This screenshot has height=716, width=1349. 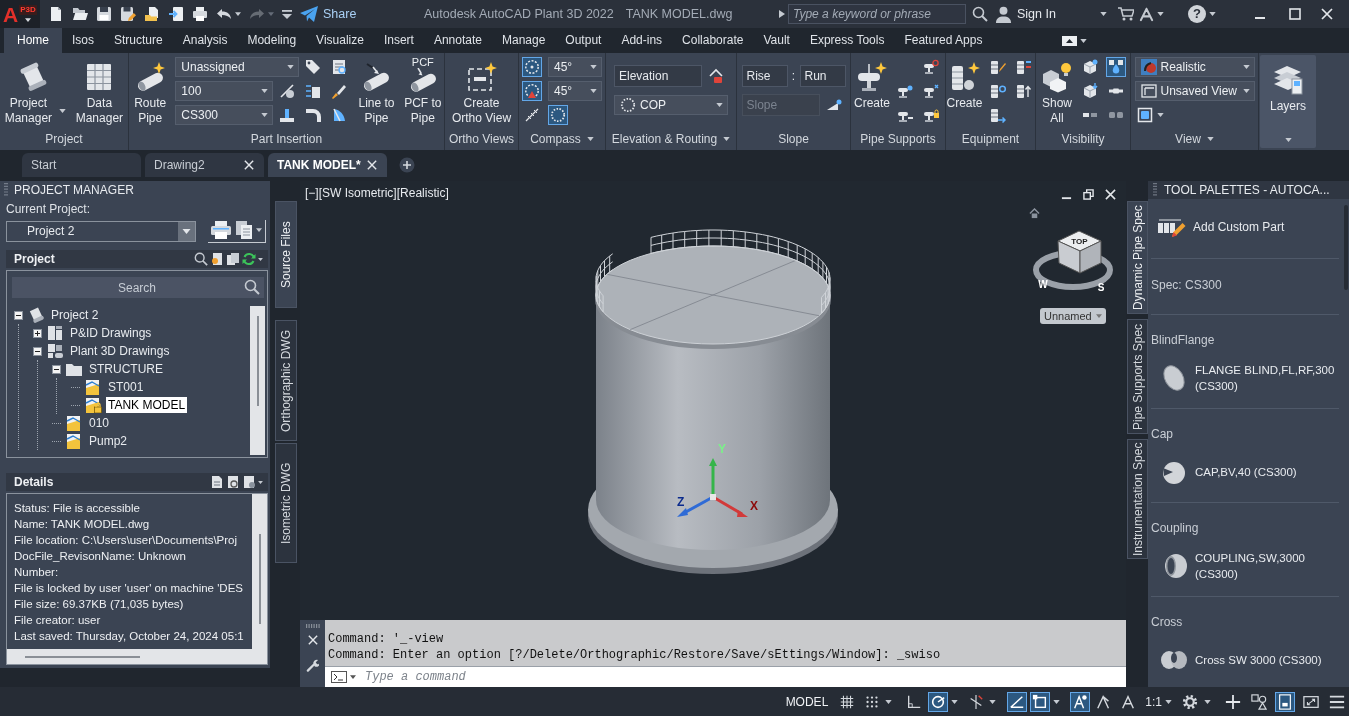 What do you see at coordinates (1073, 316) in the screenshot?
I see `named-view-dropdown: Unnamed` at bounding box center [1073, 316].